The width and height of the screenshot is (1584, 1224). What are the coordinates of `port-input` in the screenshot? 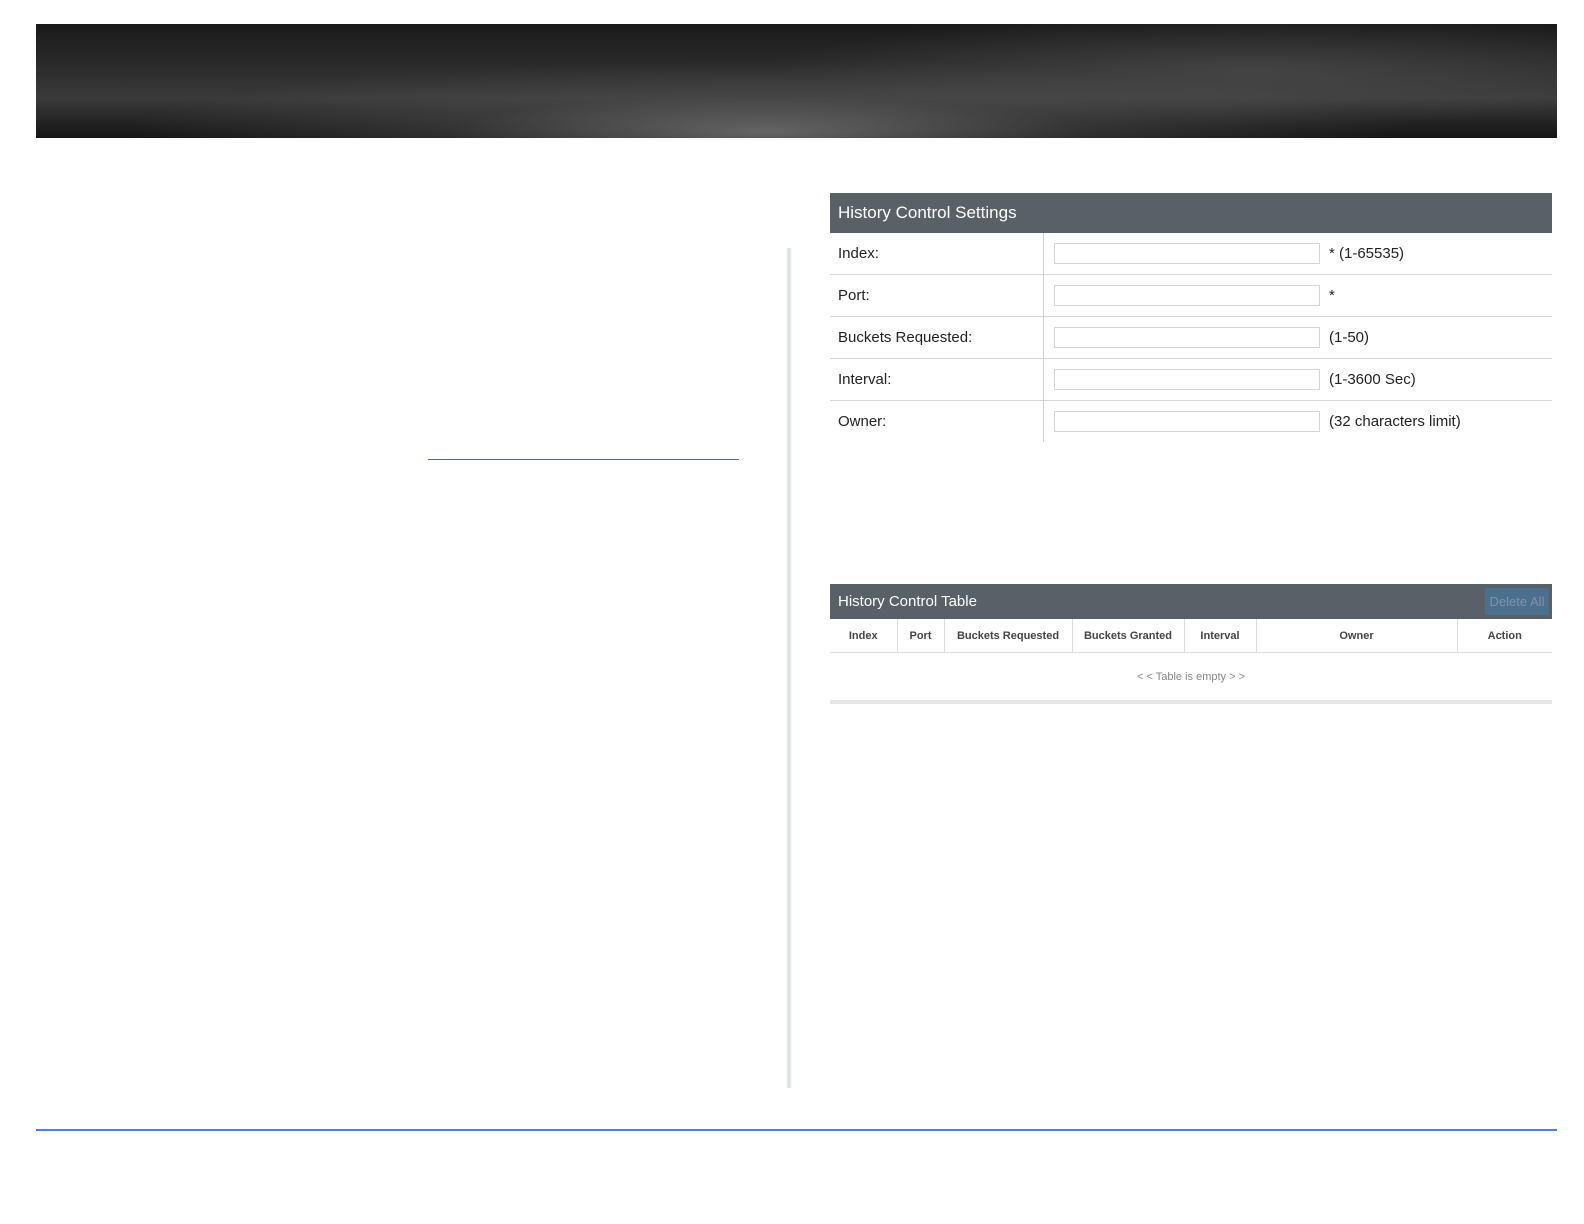 It's located at (1187, 295).